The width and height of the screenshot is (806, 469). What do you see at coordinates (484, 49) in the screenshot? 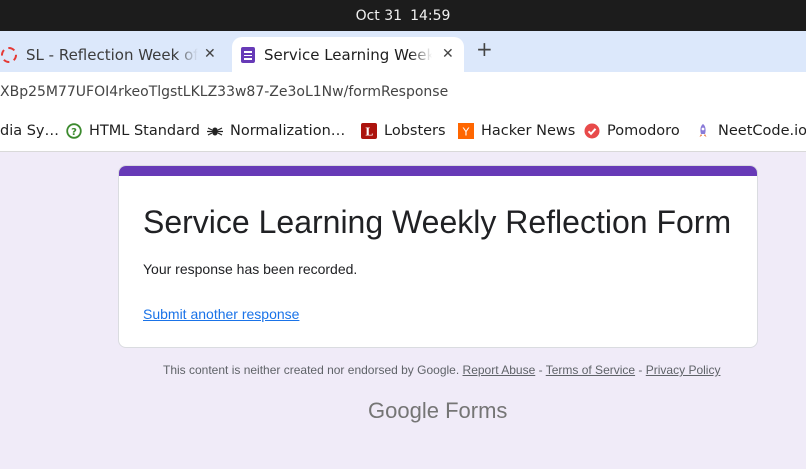
I see `new-tab-button: +` at bounding box center [484, 49].